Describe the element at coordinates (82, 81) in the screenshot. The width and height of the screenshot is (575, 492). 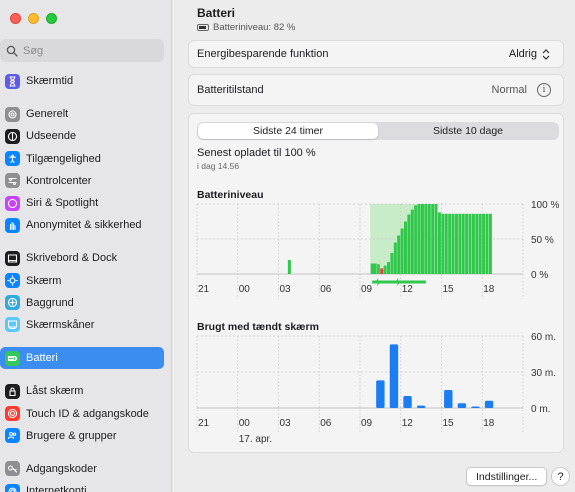
I see `sidebar-item-skærmtid: Skærmtid` at that location.